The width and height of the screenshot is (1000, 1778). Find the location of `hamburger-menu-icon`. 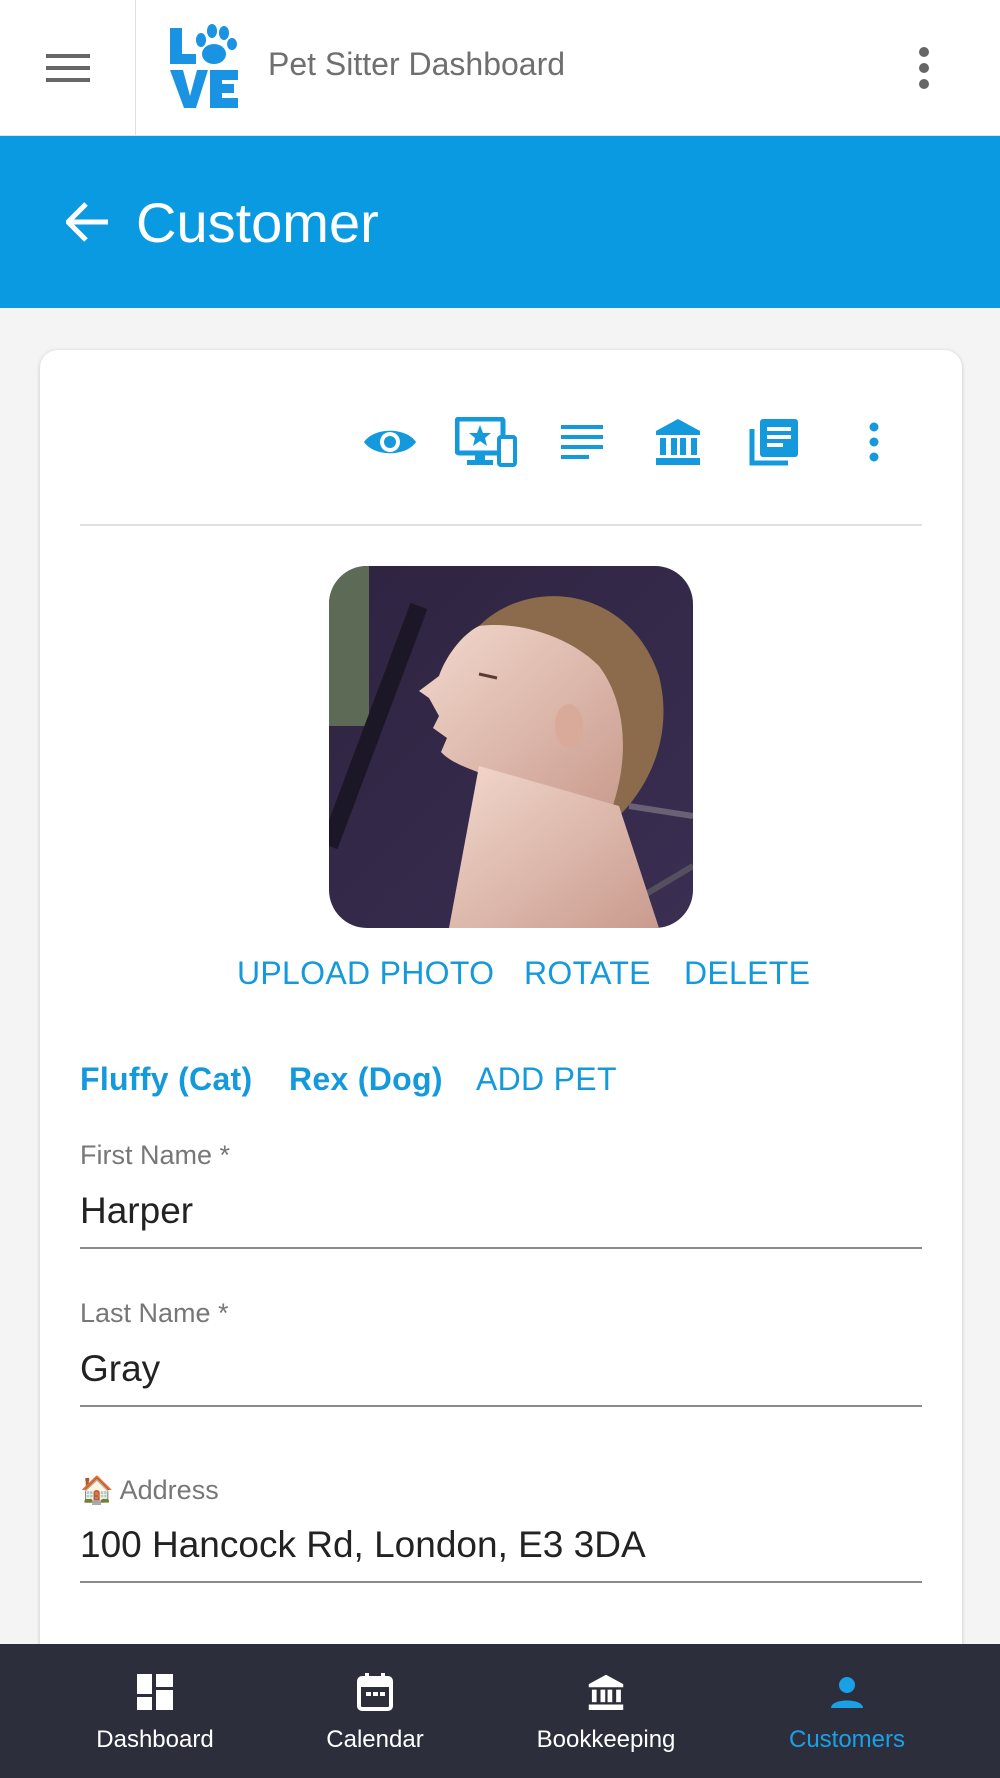

hamburger-menu-icon is located at coordinates (67, 68).